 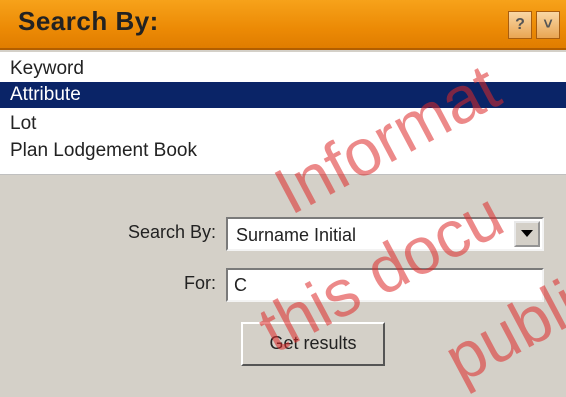 I want to click on list-item-attribute: Attribute, so click(x=283, y=95).